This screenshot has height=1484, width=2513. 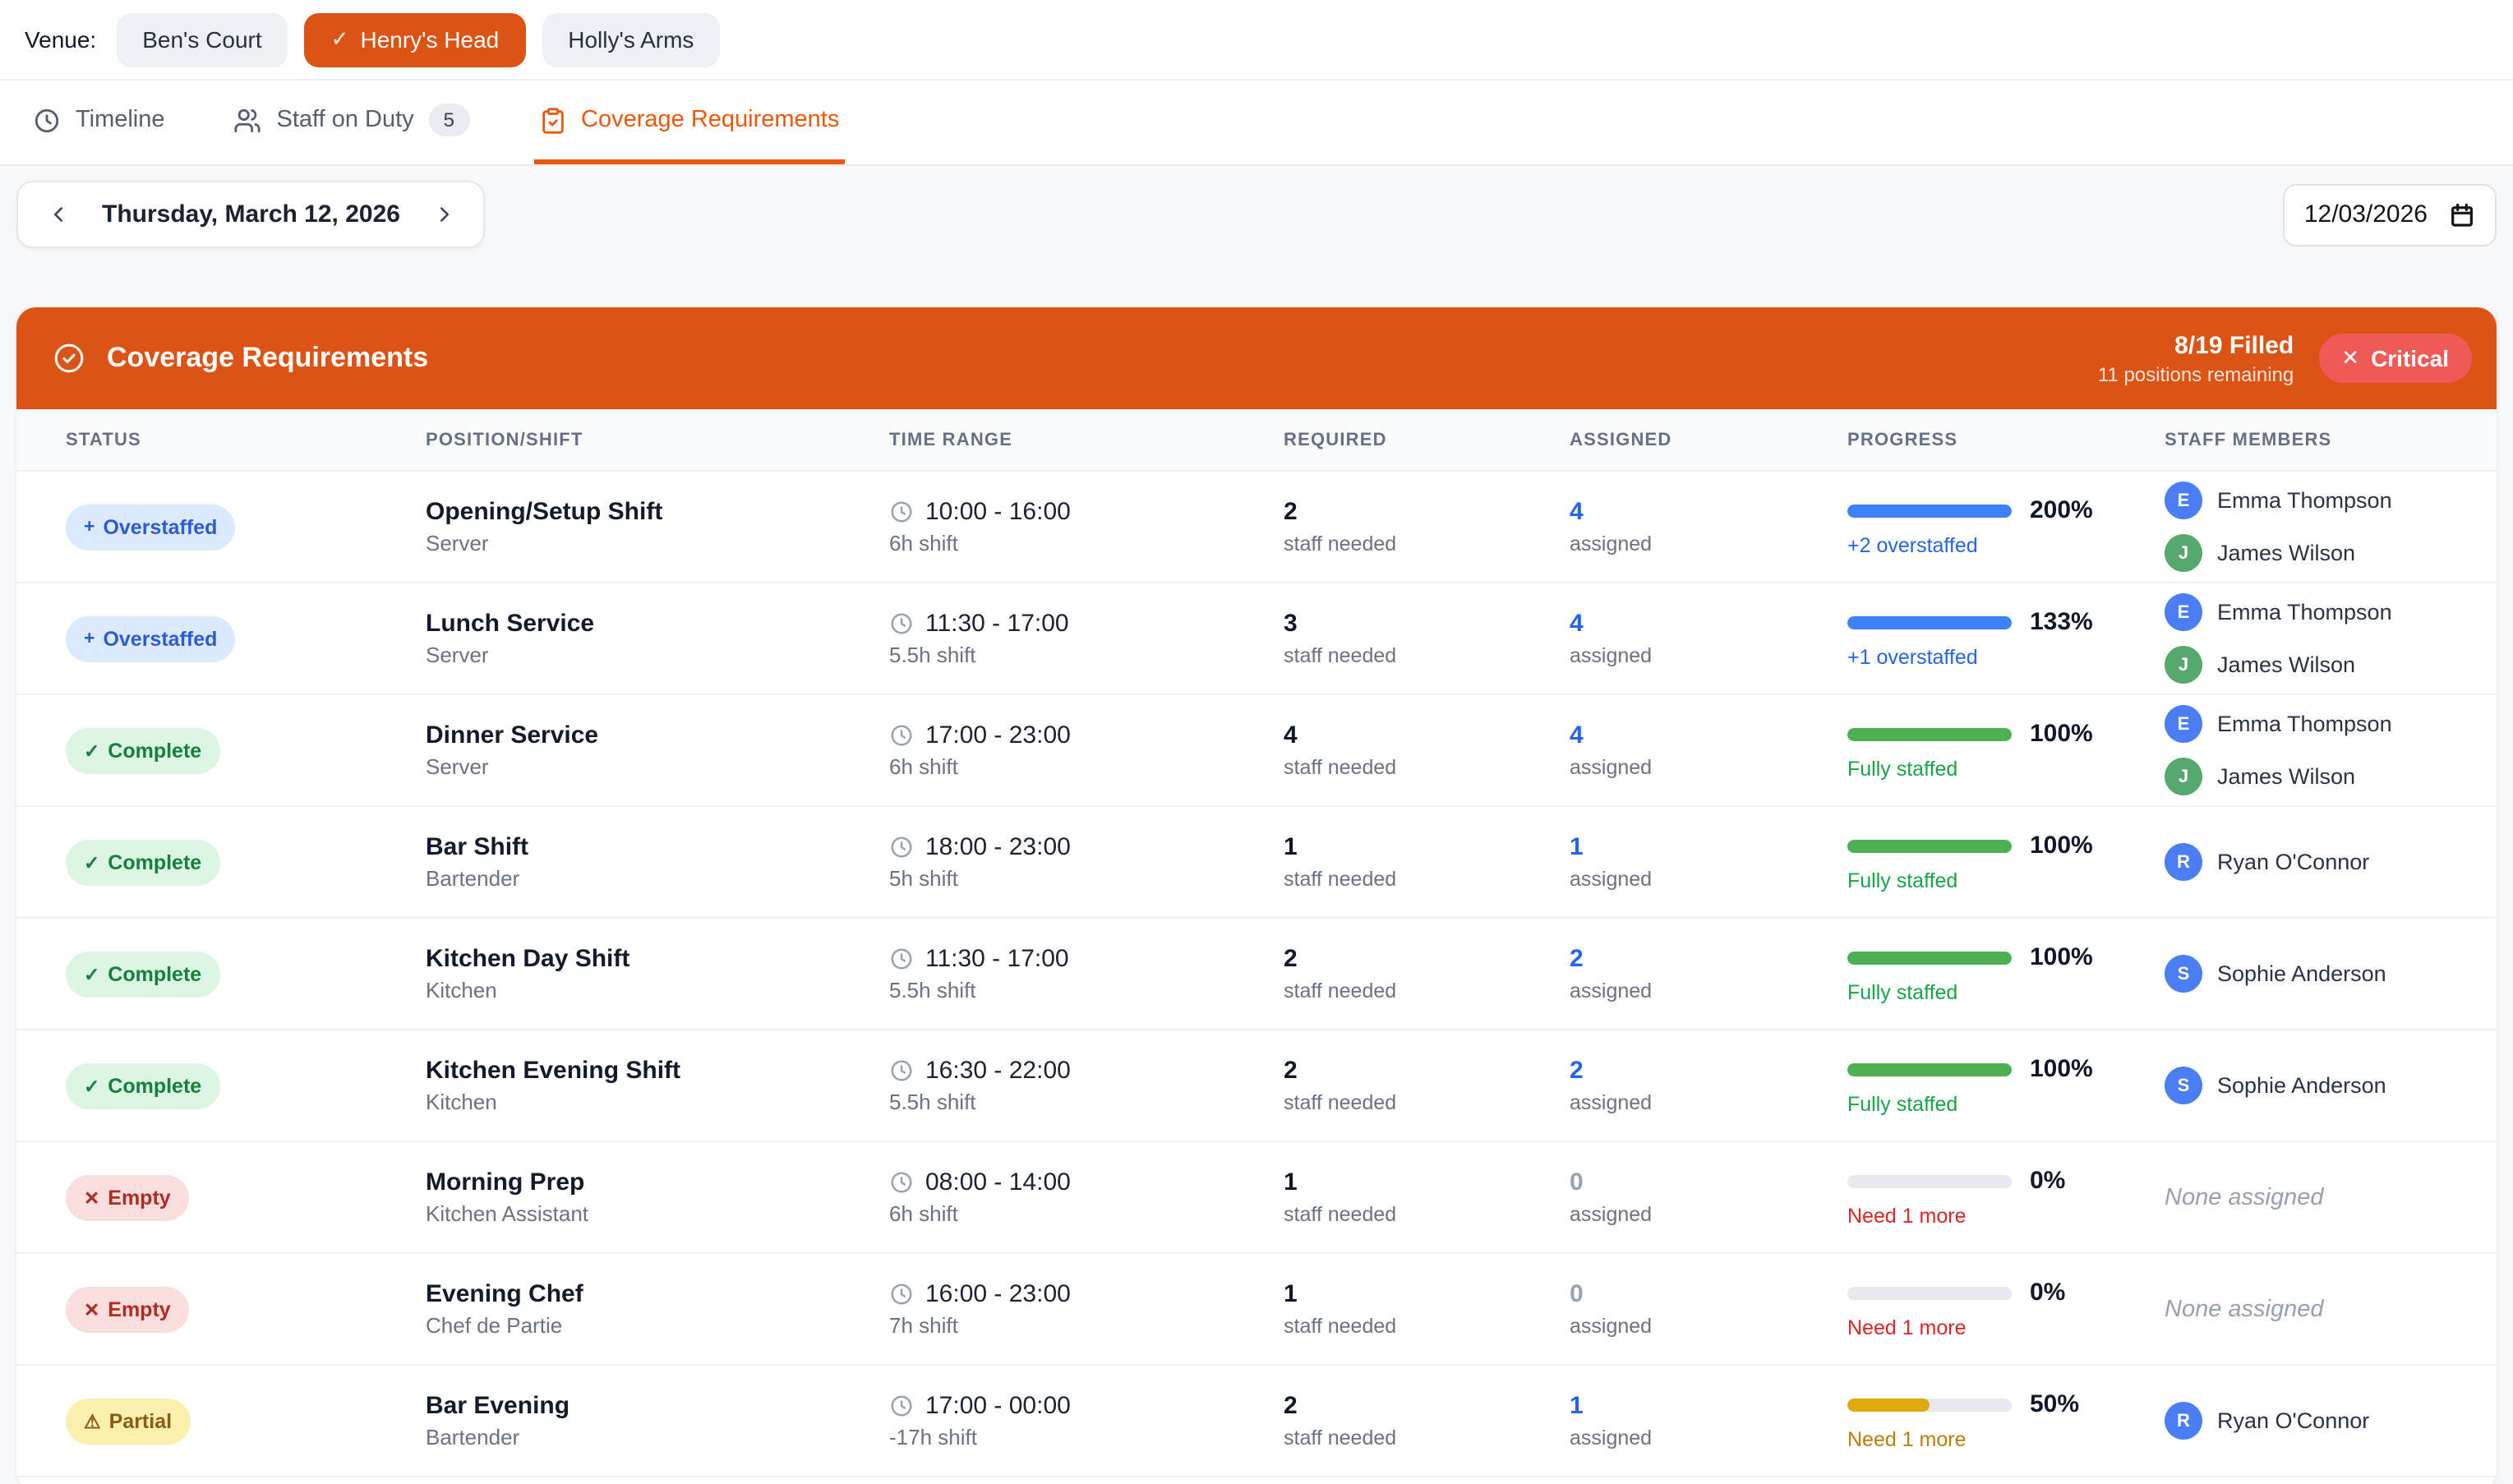 What do you see at coordinates (57, 214) in the screenshot?
I see `prev-day-button` at bounding box center [57, 214].